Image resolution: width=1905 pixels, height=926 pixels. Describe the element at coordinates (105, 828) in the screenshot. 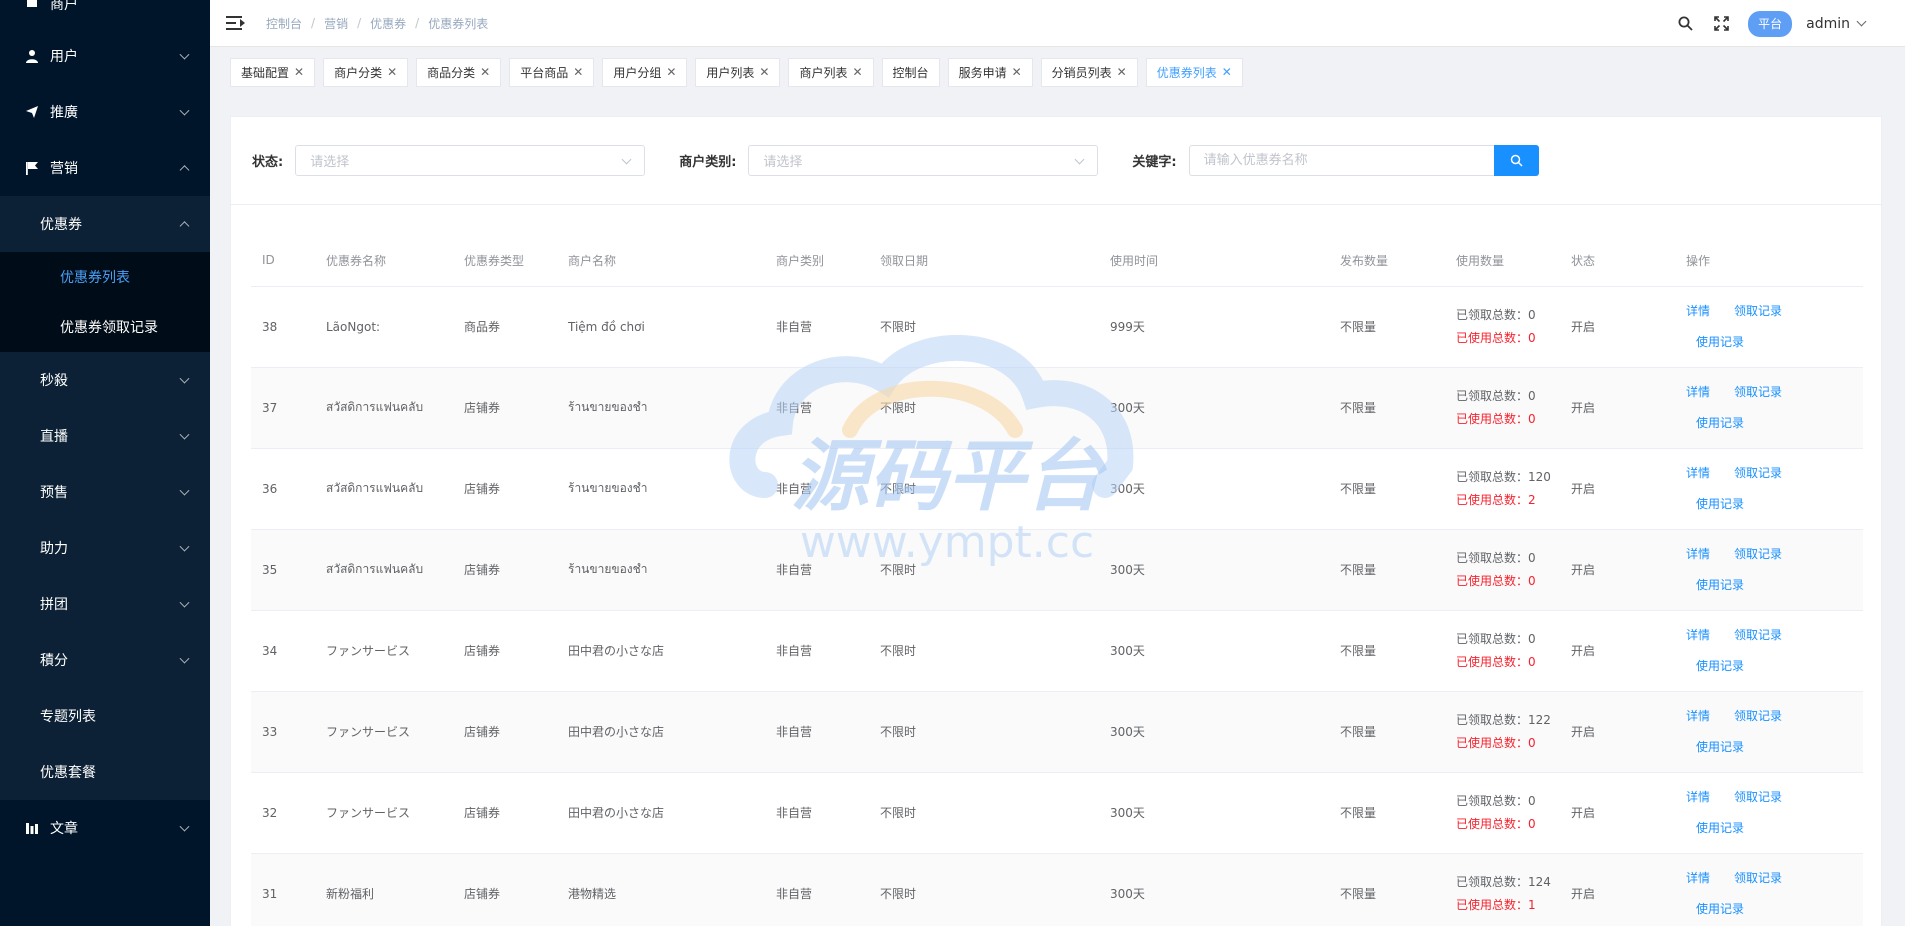

I see `sidebar-menu-article: 文章` at that location.